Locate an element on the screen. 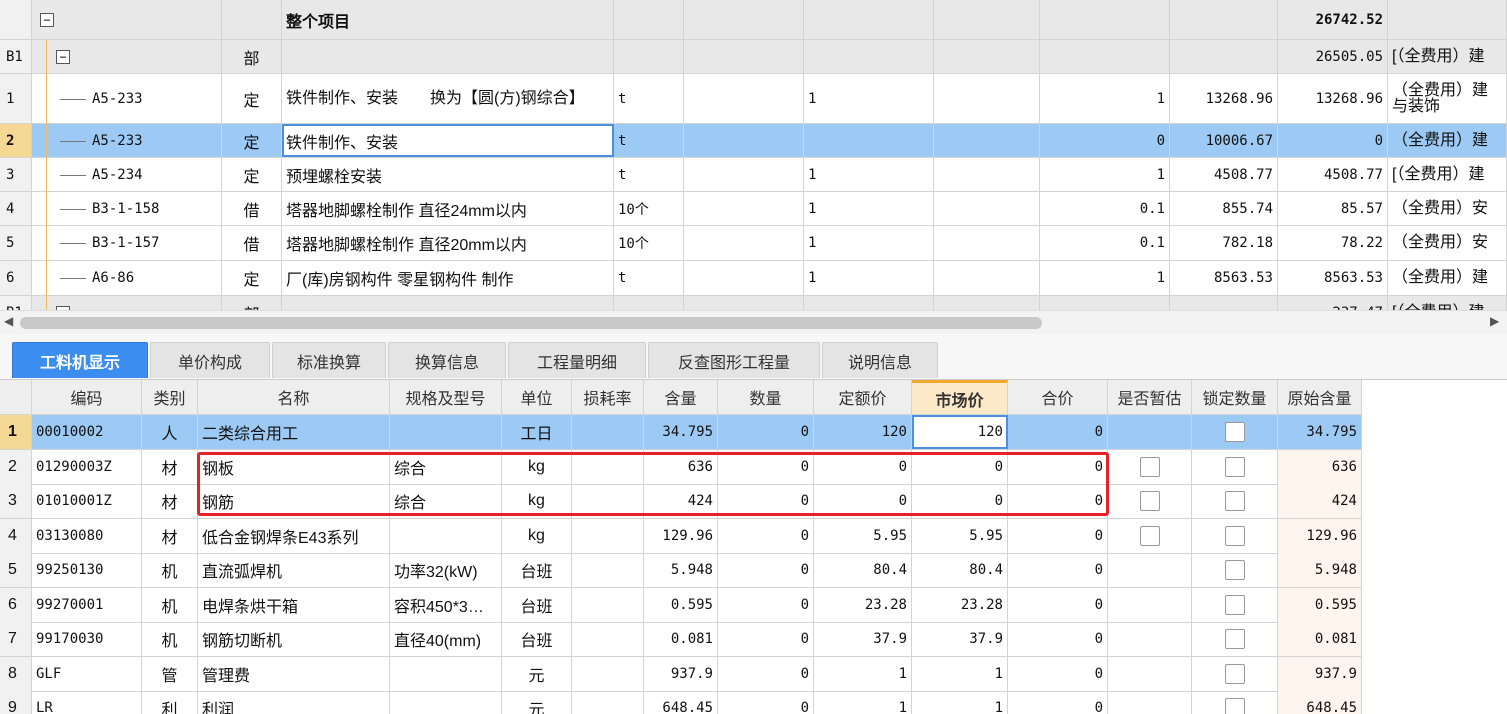  row-number is located at coordinates (16, 19).